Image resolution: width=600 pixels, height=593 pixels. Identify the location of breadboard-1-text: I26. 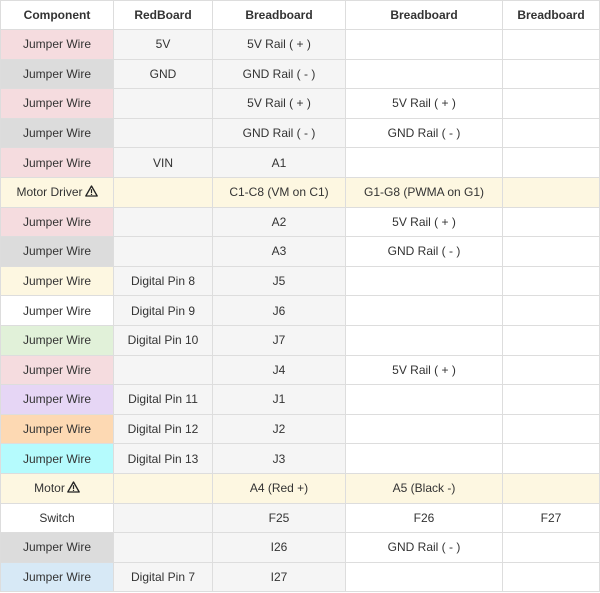
(279, 547).